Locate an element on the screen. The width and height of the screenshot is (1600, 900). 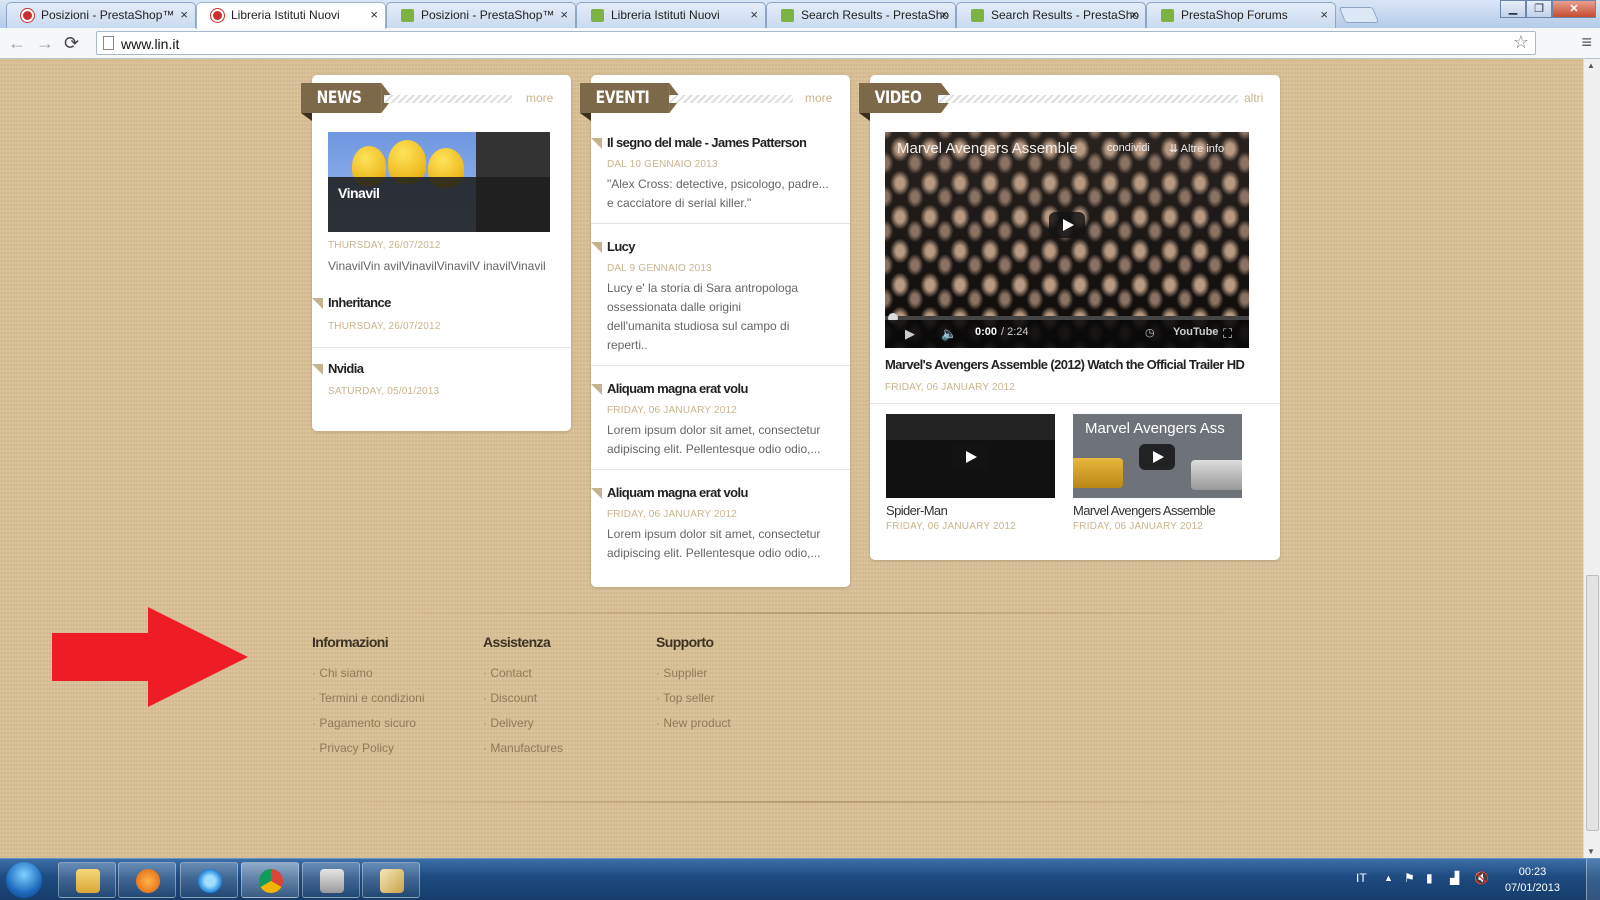
volume-muted-icon: 🔇 is located at coordinates (1481, 878).